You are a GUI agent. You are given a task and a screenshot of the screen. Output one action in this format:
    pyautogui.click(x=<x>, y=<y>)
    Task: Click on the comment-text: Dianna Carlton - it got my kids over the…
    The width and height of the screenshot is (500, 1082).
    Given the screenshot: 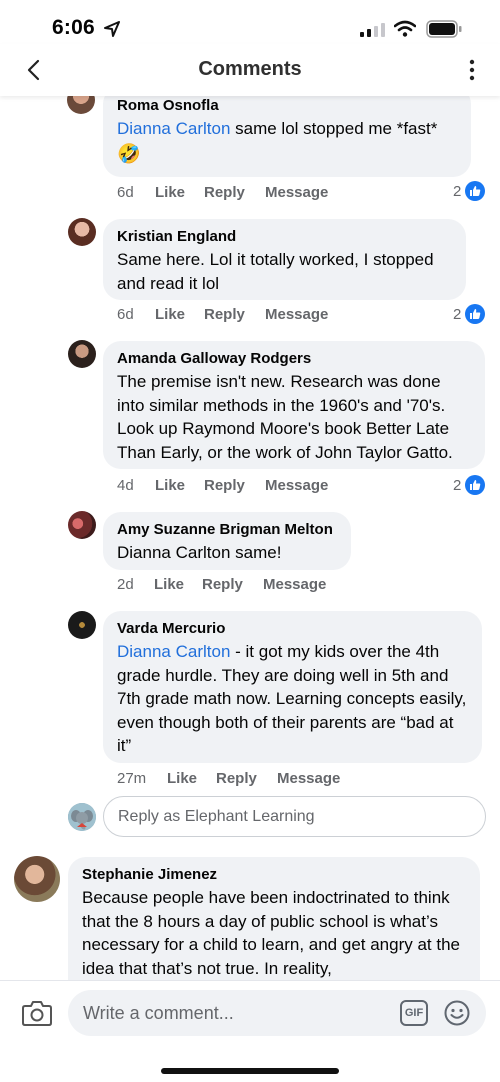 What is the action you would take?
    pyautogui.click(x=292, y=699)
    